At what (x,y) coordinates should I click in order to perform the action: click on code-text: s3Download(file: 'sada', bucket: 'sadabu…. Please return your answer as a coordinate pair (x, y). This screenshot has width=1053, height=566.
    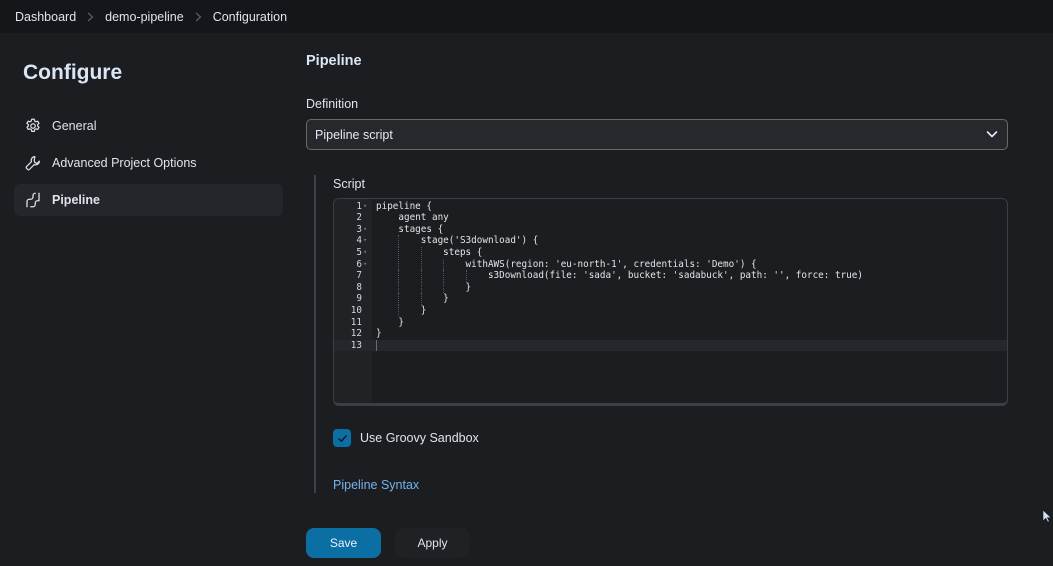
    Looking at the image, I should click on (619, 276).